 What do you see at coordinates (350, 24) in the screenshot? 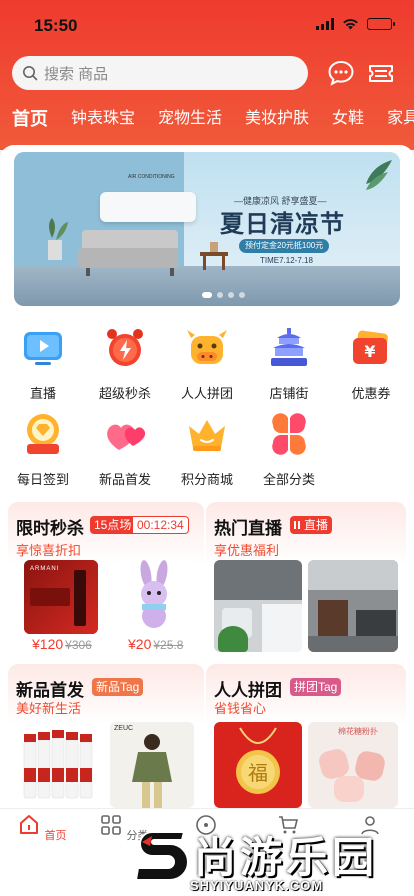
I see `wifi-icon` at bounding box center [350, 24].